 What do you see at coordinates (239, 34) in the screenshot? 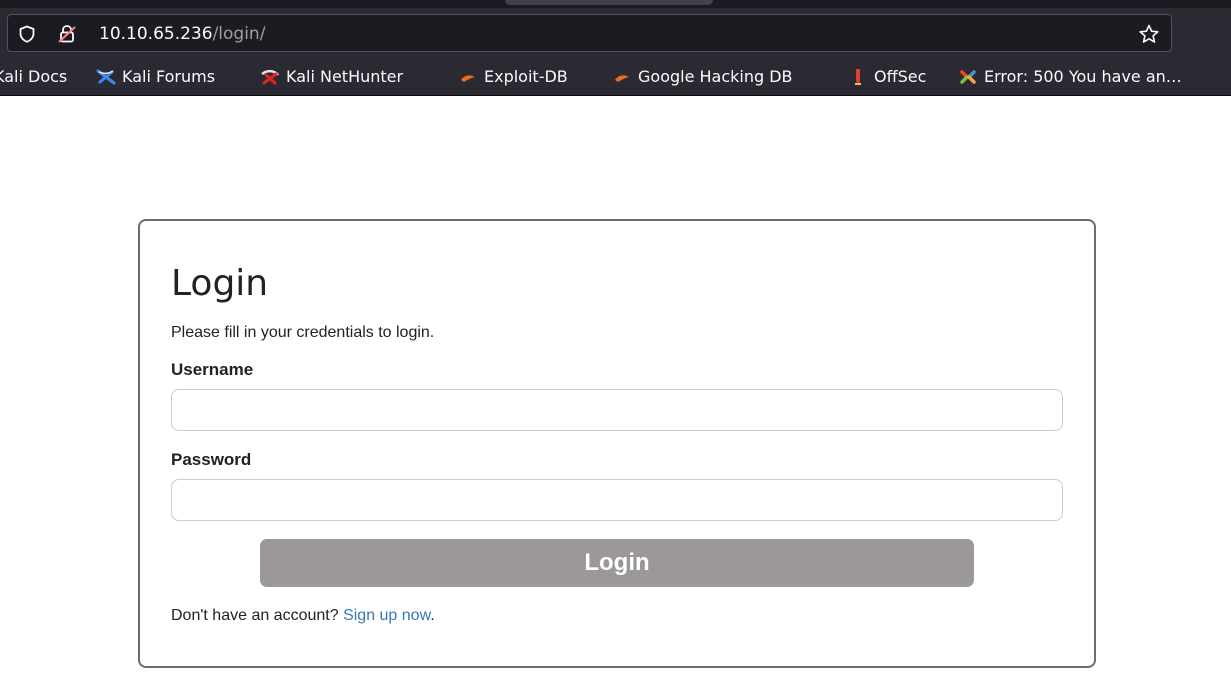
I see `url-path: /login/` at bounding box center [239, 34].